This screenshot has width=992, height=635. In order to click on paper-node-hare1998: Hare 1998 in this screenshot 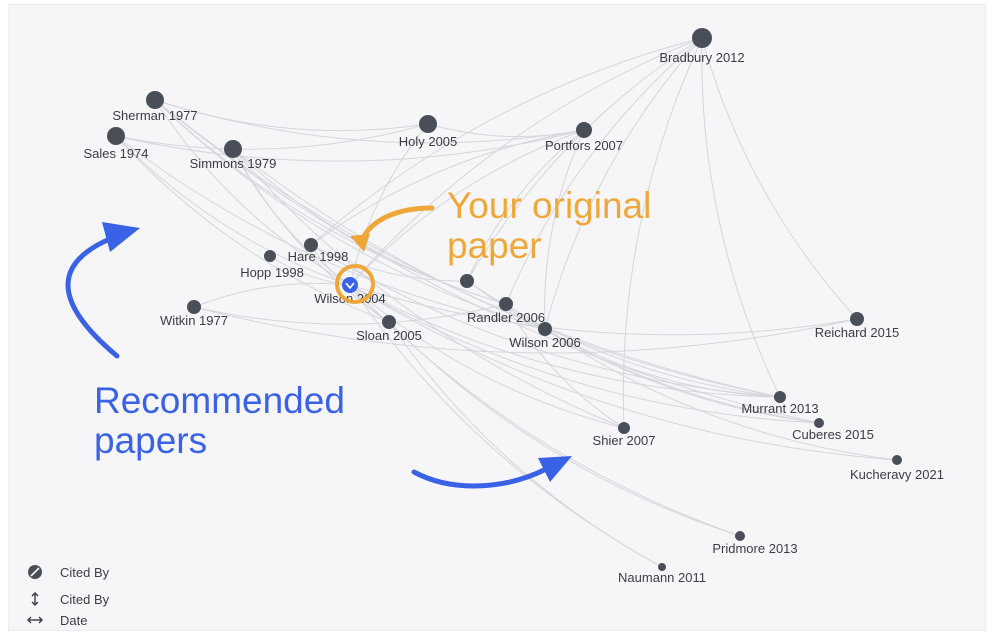, I will do `click(318, 251)`.